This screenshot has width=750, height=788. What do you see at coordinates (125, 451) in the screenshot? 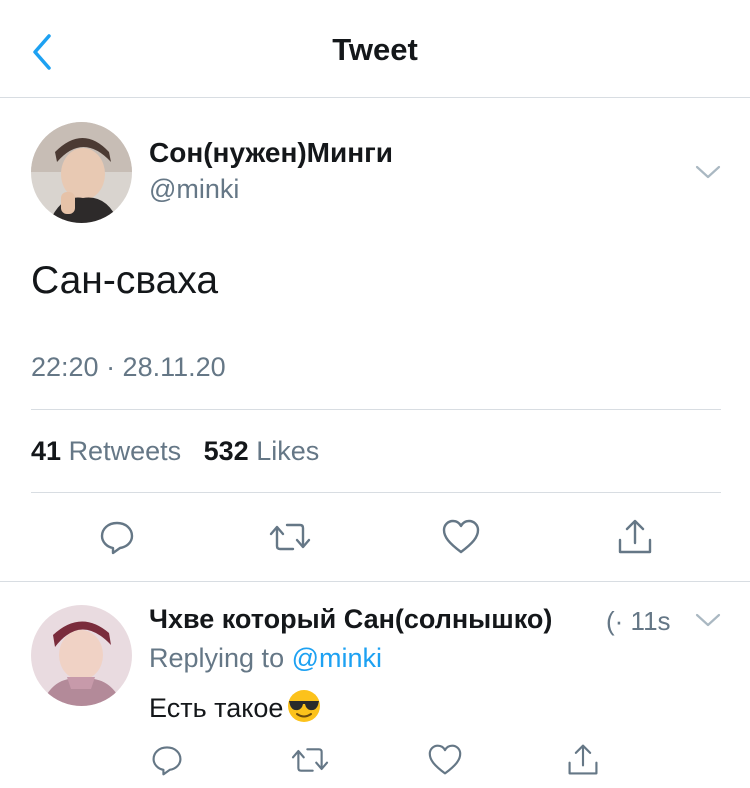
I see `retweets-label: Retweets` at bounding box center [125, 451].